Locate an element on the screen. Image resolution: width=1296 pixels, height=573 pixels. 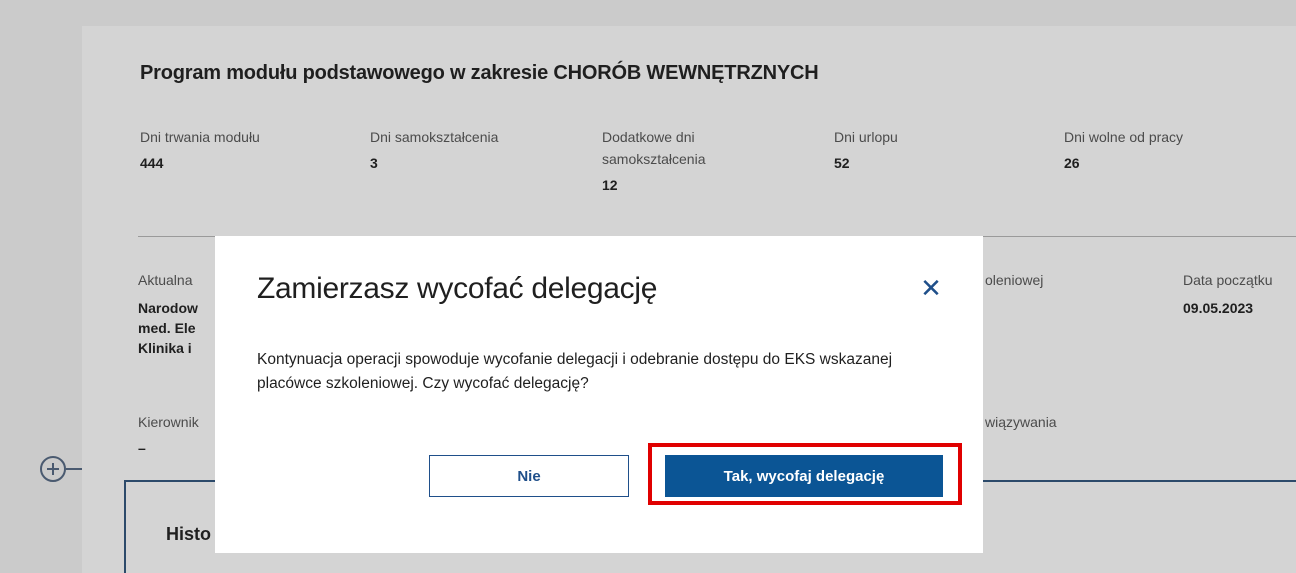
stat-label: Dodatkowe dni samokształcenia is located at coordinates (654, 148).